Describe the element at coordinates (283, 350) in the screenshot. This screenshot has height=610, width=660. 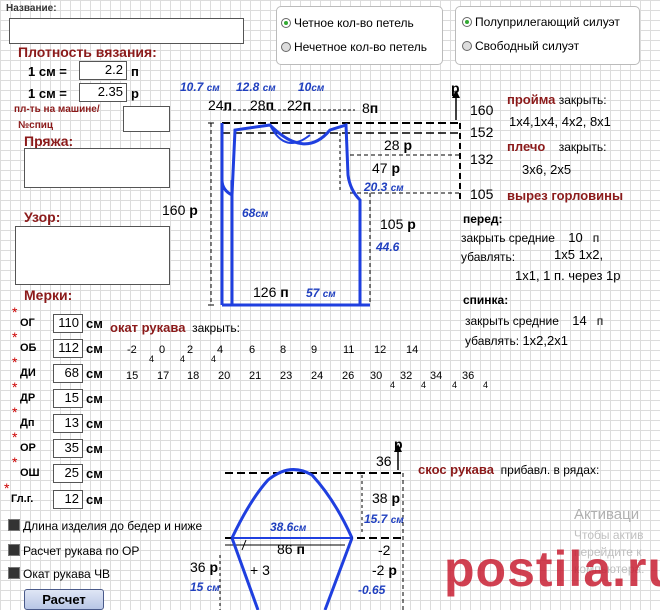
I see `cap-close-value: 8` at that location.